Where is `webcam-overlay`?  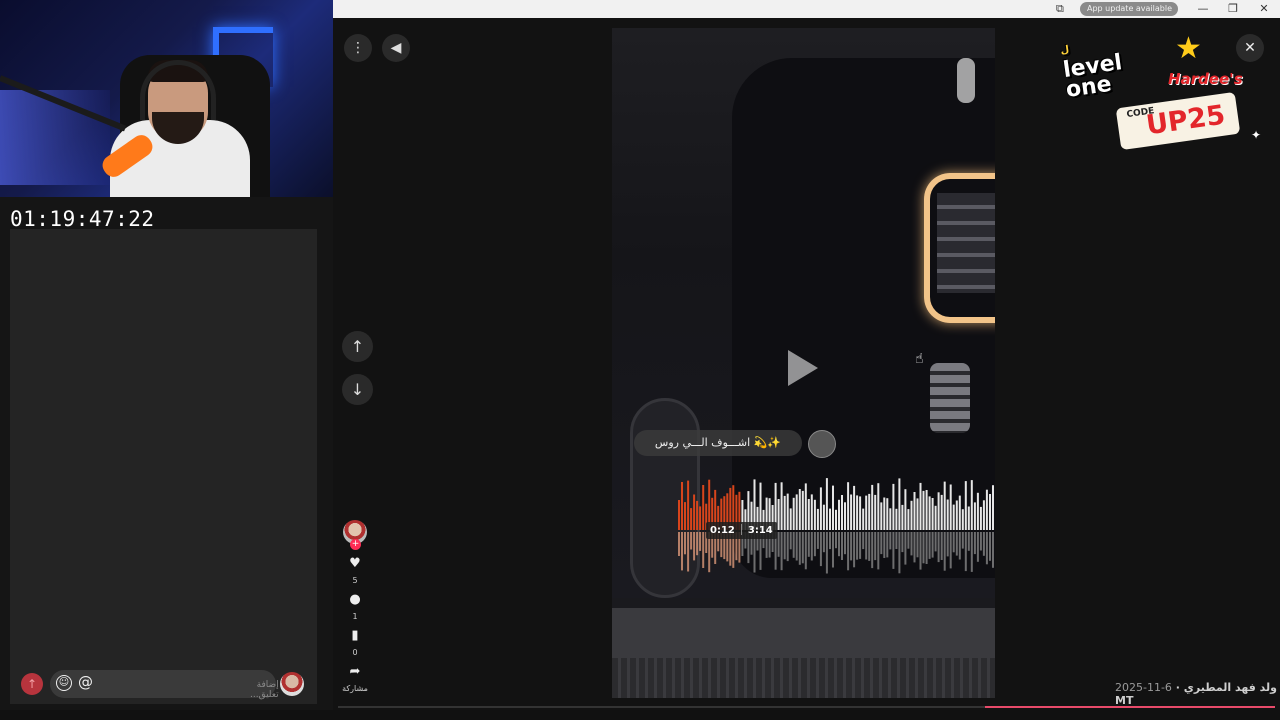 webcam-overlay is located at coordinates (166, 98).